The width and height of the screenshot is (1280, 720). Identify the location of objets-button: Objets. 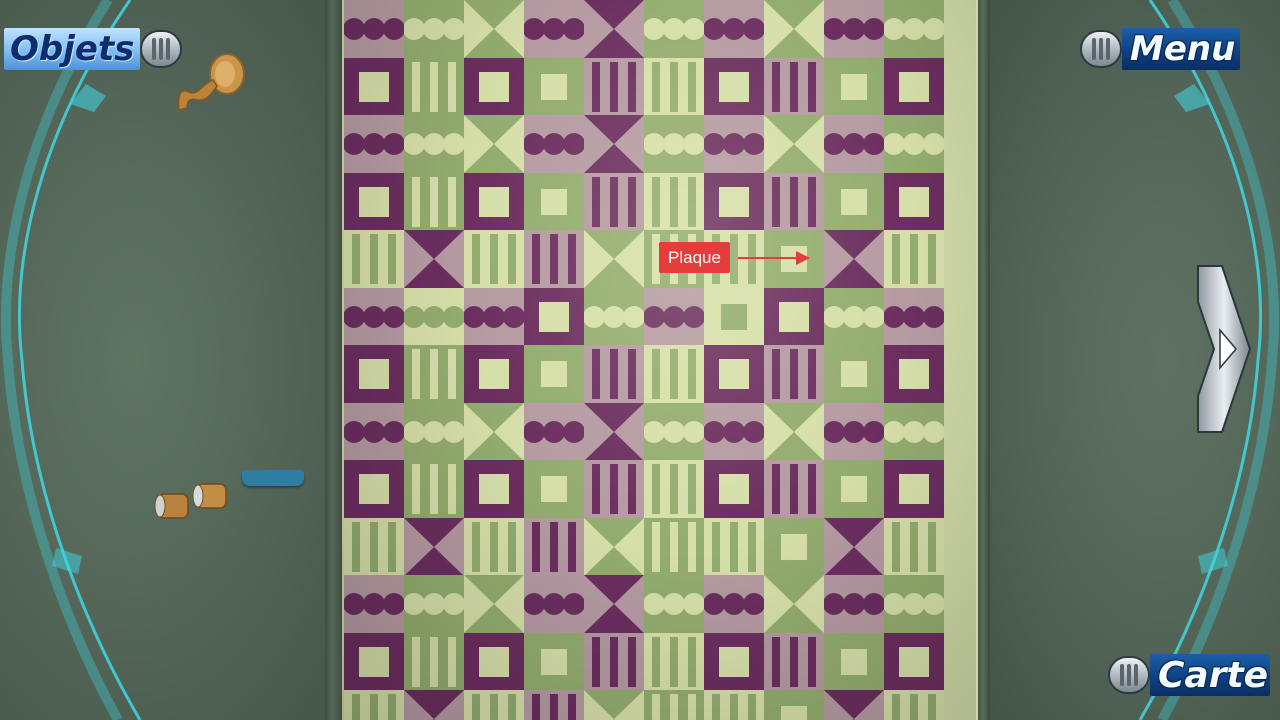
(93, 49).